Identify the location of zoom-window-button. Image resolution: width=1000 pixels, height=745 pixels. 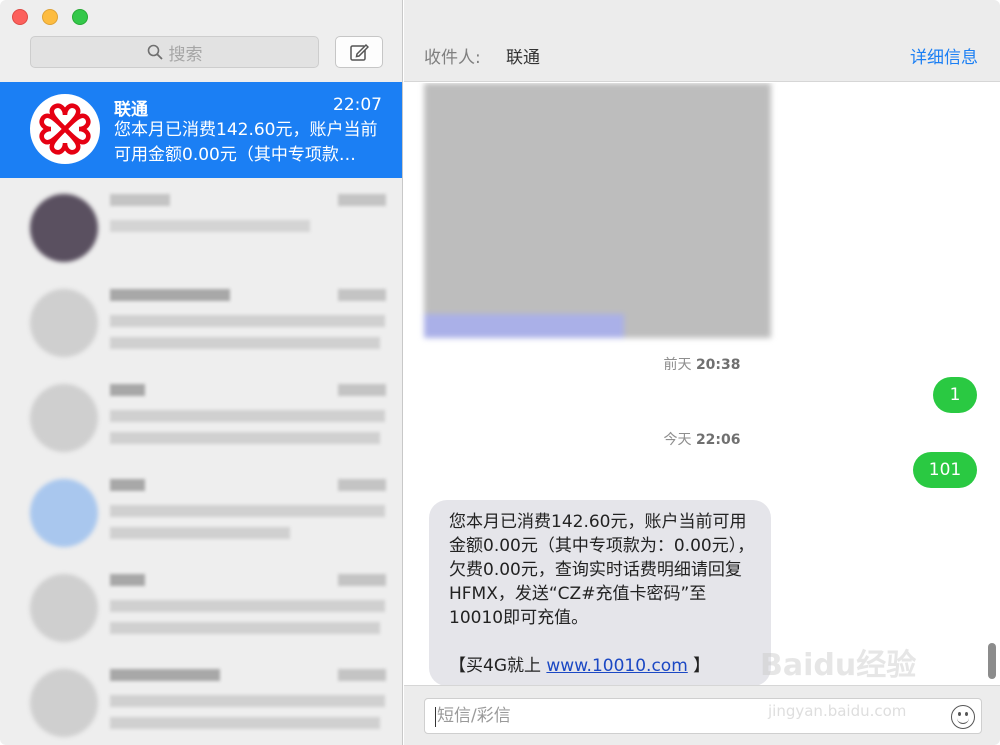
(80, 17).